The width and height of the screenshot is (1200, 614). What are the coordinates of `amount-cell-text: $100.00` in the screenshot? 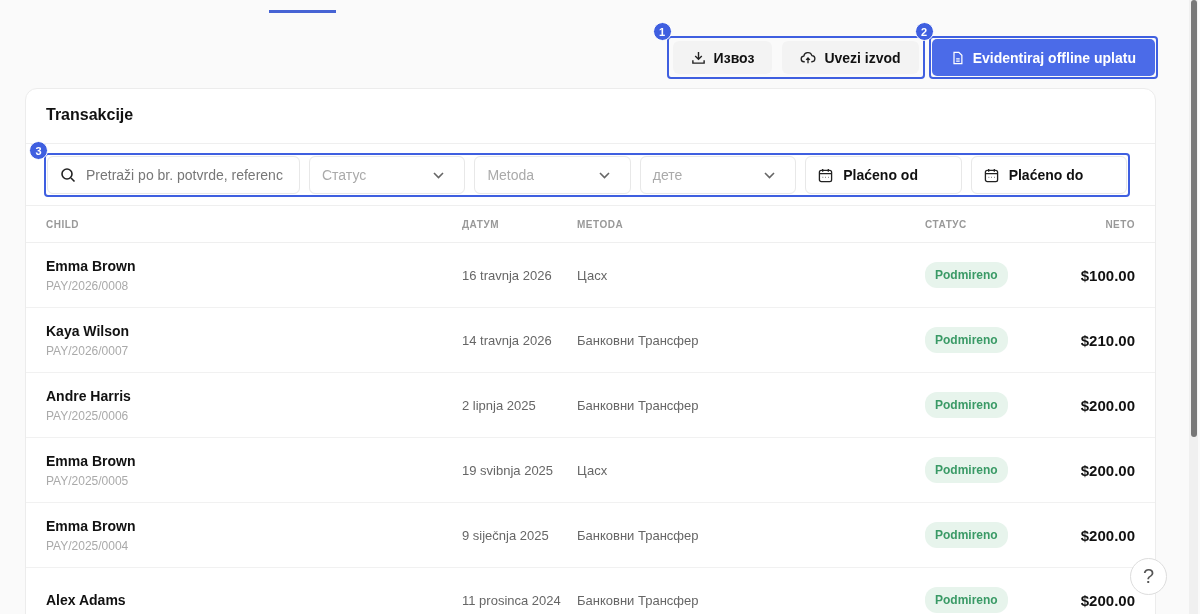 It's located at (1107, 275).